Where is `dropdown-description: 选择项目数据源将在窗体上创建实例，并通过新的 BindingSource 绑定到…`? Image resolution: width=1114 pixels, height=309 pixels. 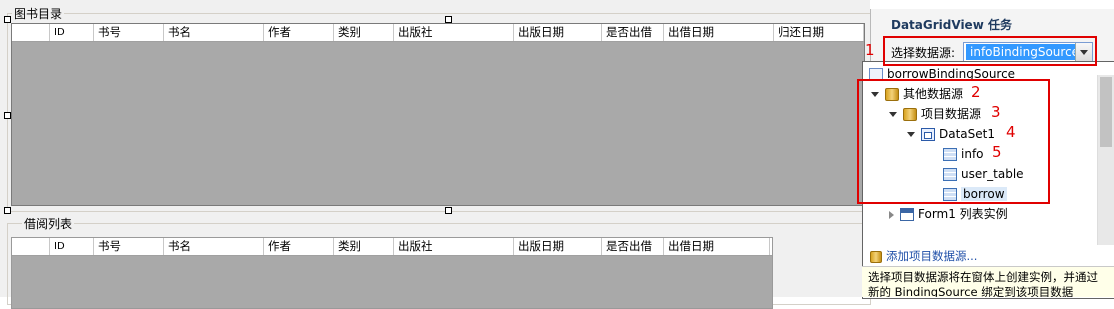
dropdown-description: 选择项目数据源将在窗体上创建实例，并通过新的 BindingSource 绑定到… is located at coordinates (988, 281).